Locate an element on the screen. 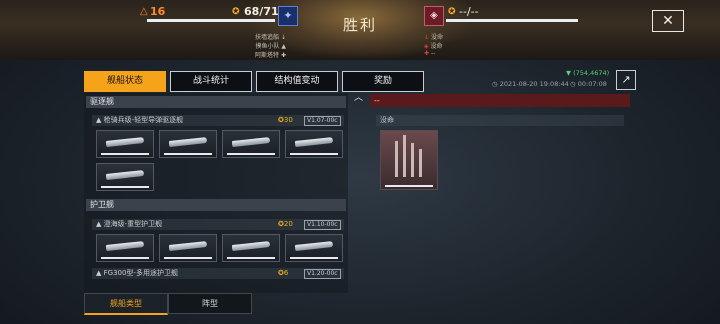 Image resolution: width=720 pixels, height=324 pixels. cost-value: ✪30 is located at coordinates (285, 120).